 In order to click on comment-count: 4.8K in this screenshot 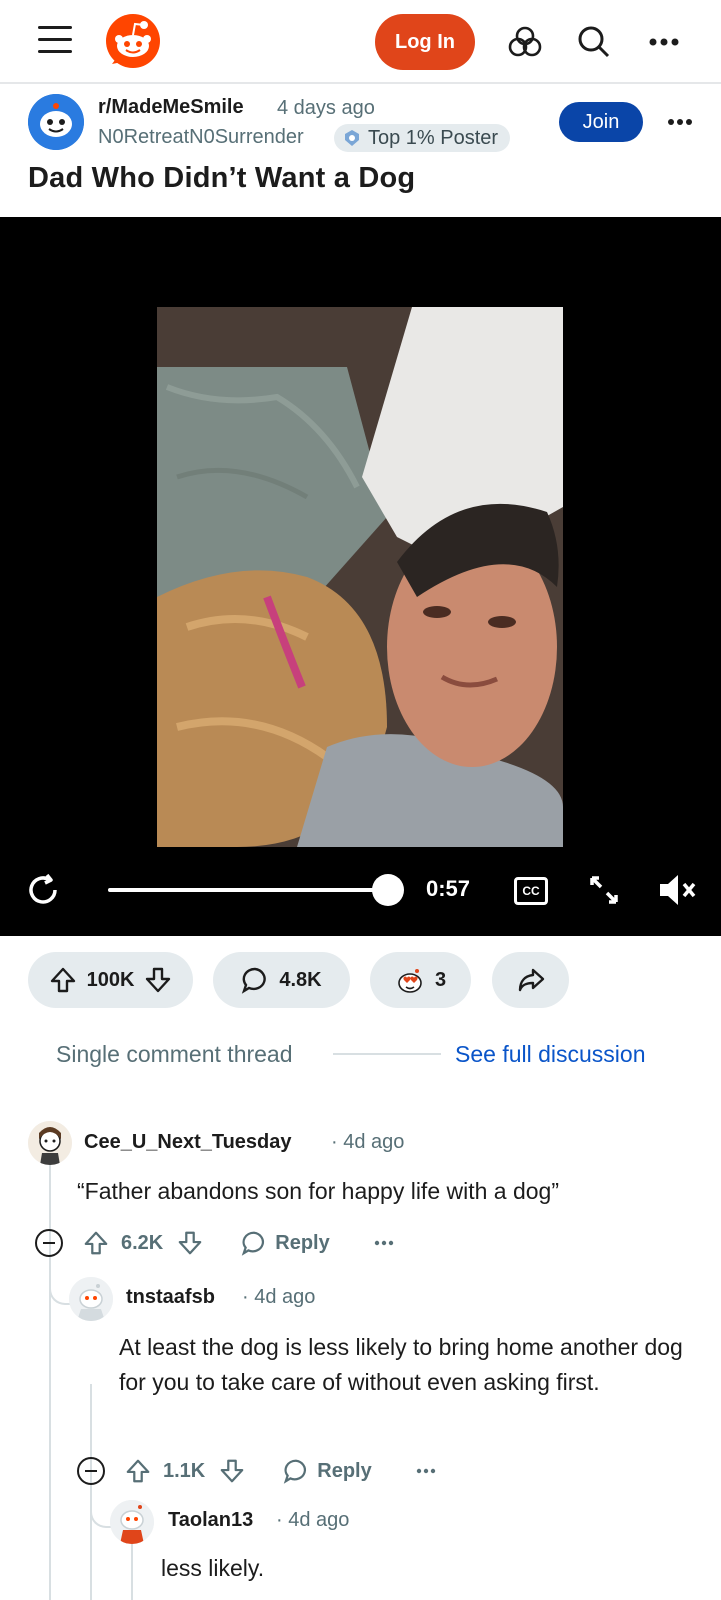, I will do `click(300, 979)`.